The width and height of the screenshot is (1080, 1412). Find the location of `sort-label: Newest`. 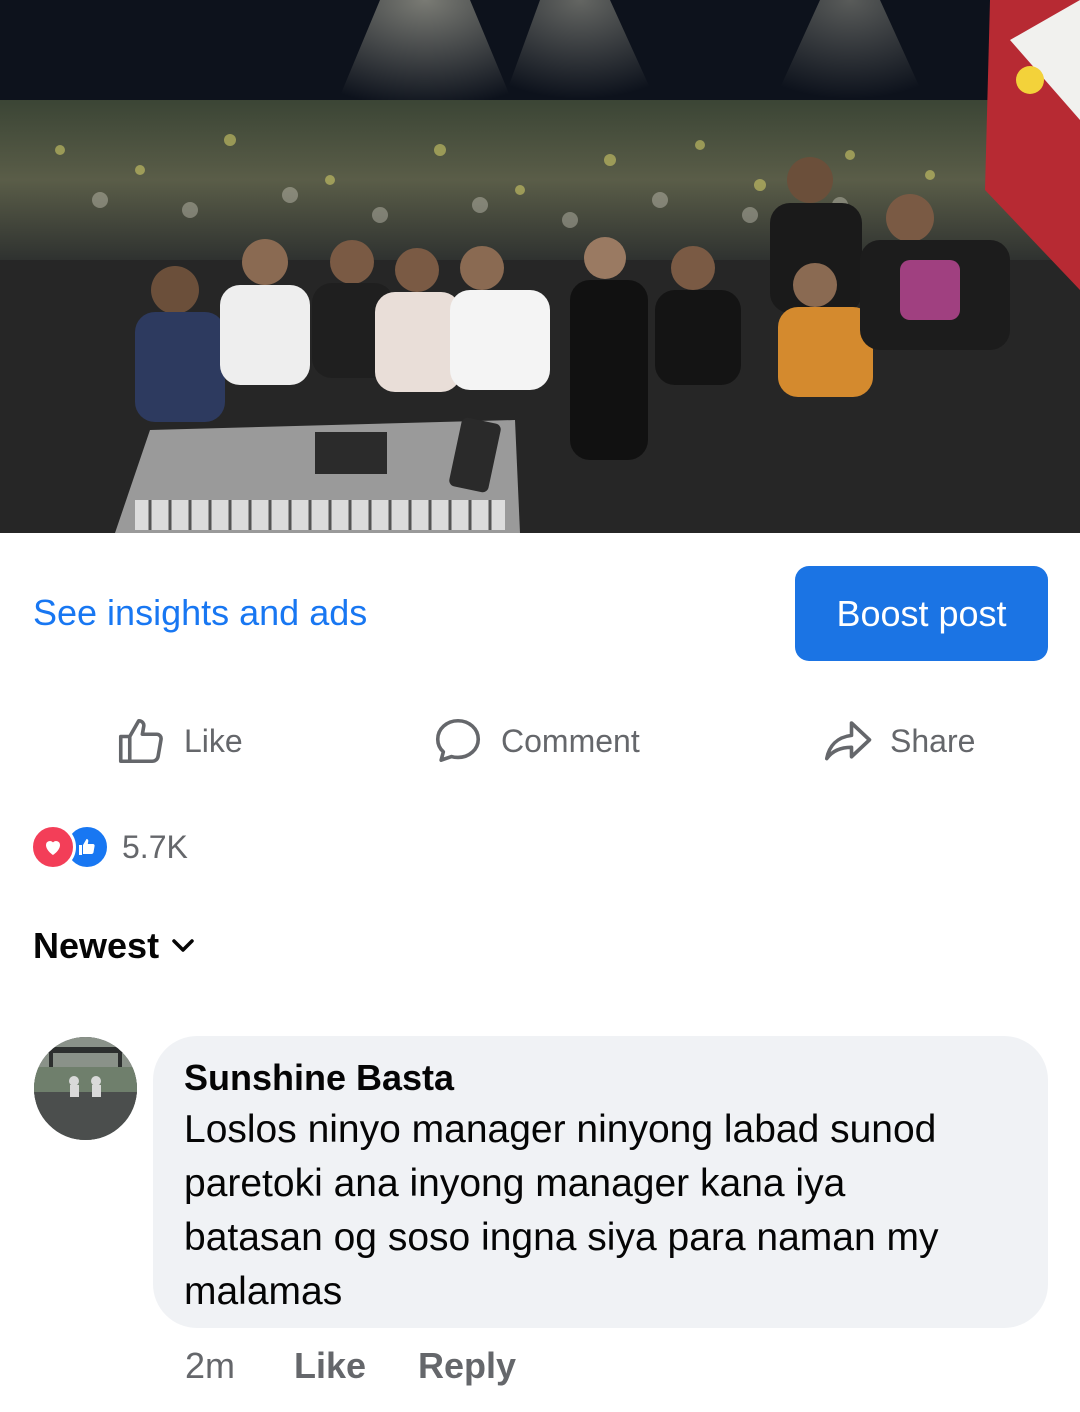

sort-label: Newest is located at coordinates (96, 945).